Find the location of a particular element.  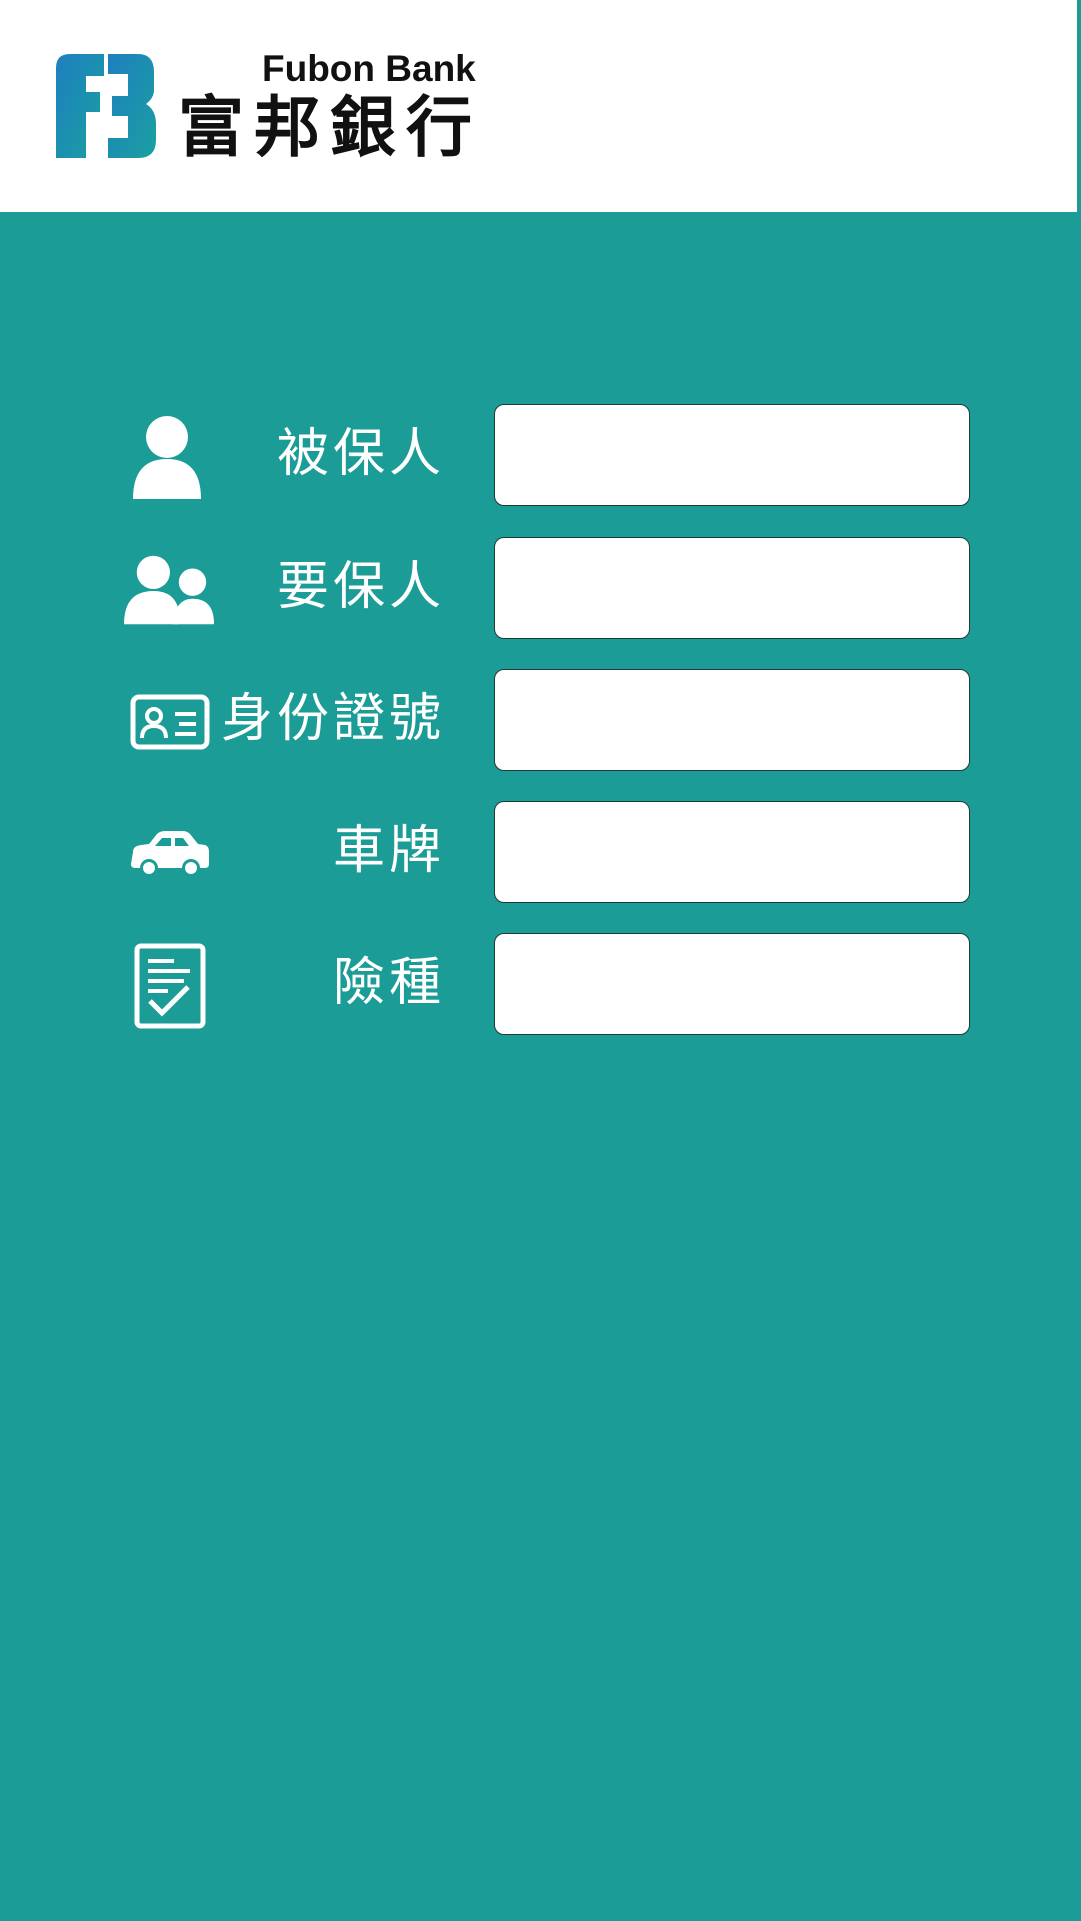

insurance-type-input is located at coordinates (732, 984).